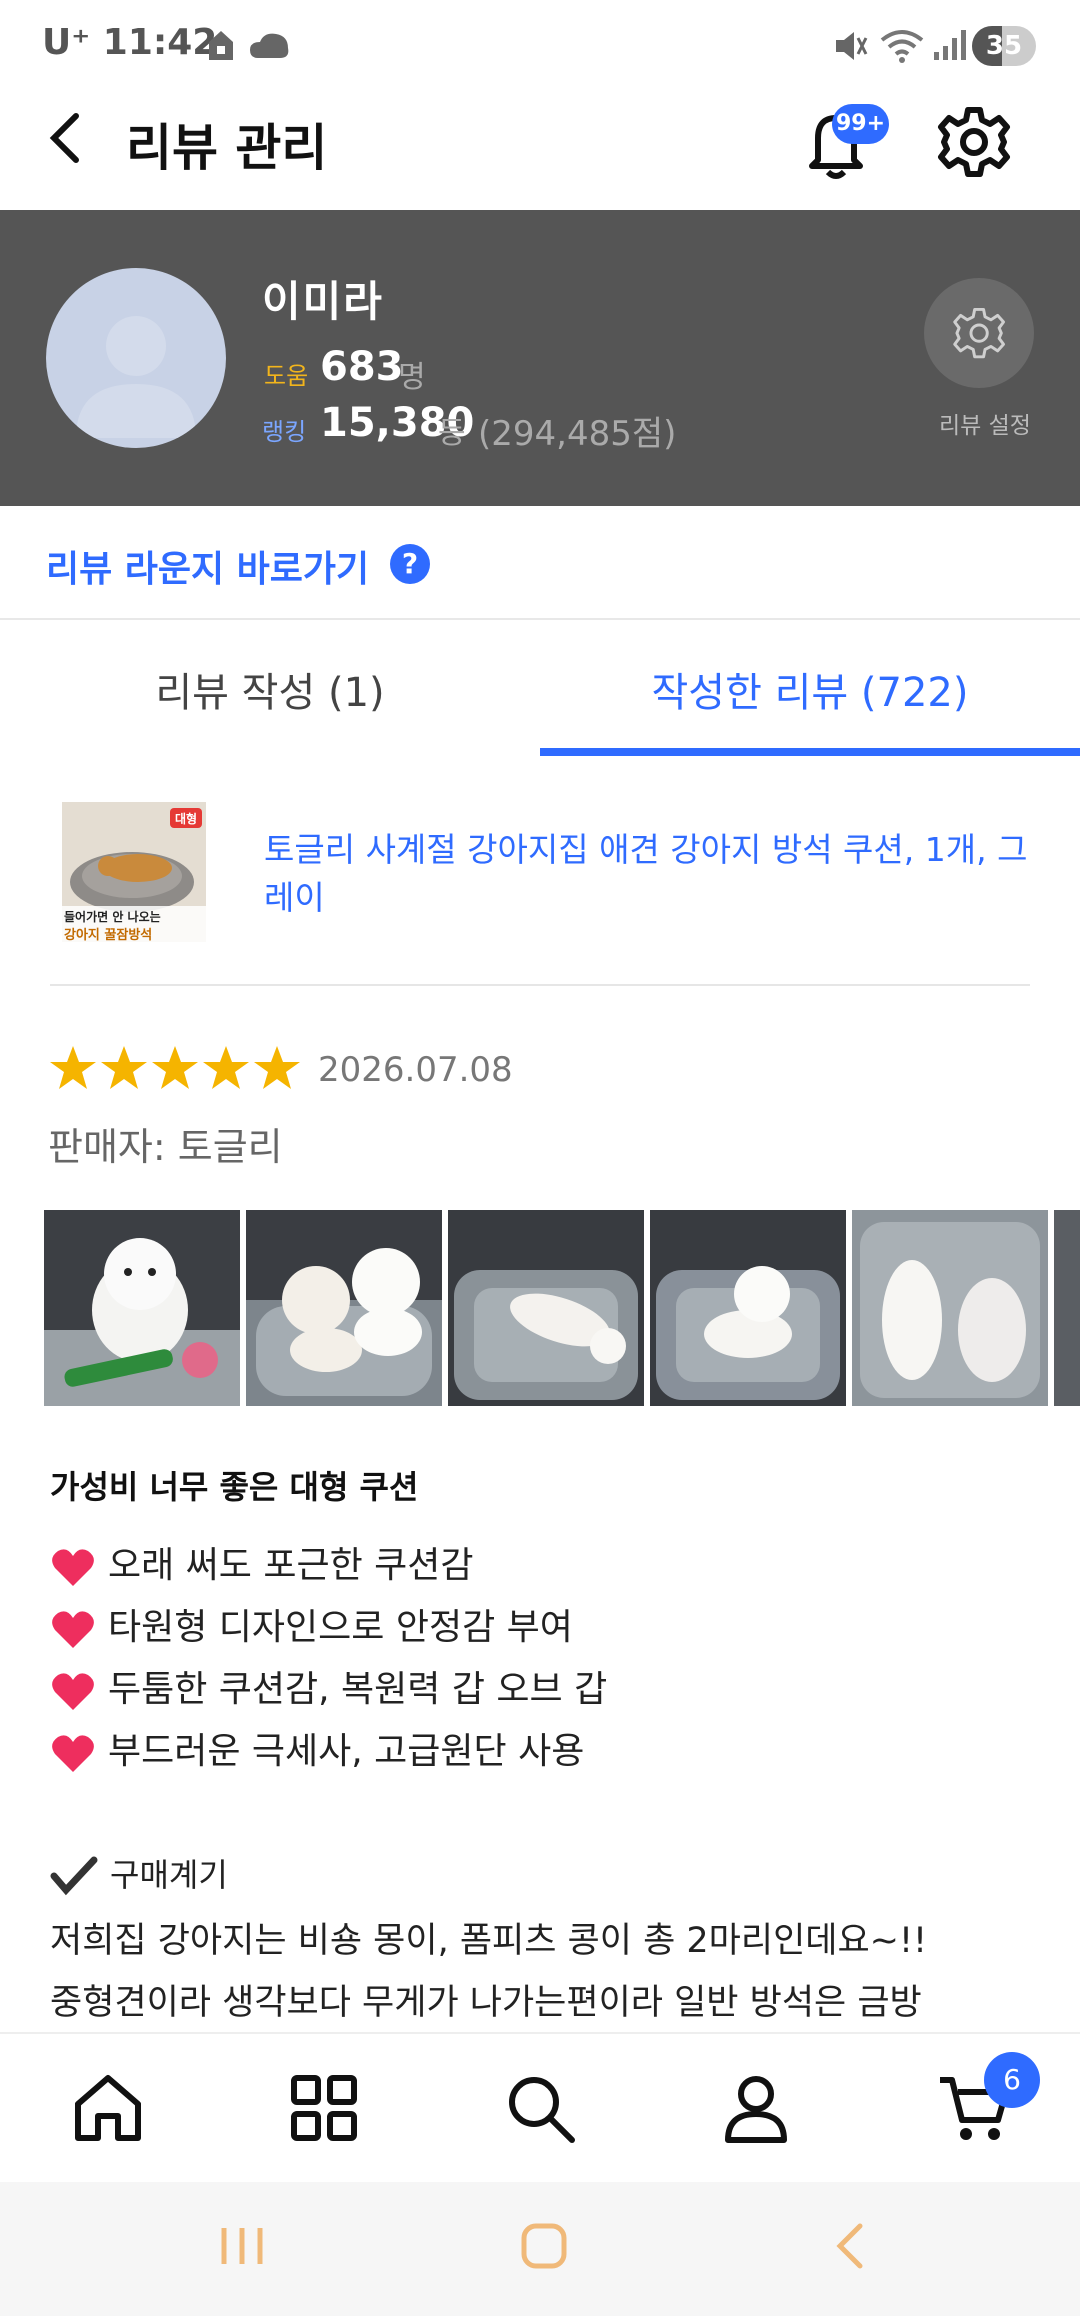  I want to click on wifi-icon, so click(902, 46).